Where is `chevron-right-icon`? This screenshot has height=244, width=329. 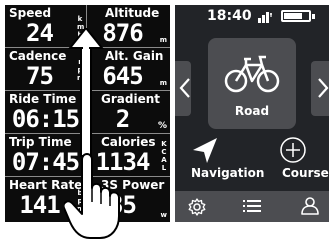 chevron-right-icon is located at coordinates (323, 88).